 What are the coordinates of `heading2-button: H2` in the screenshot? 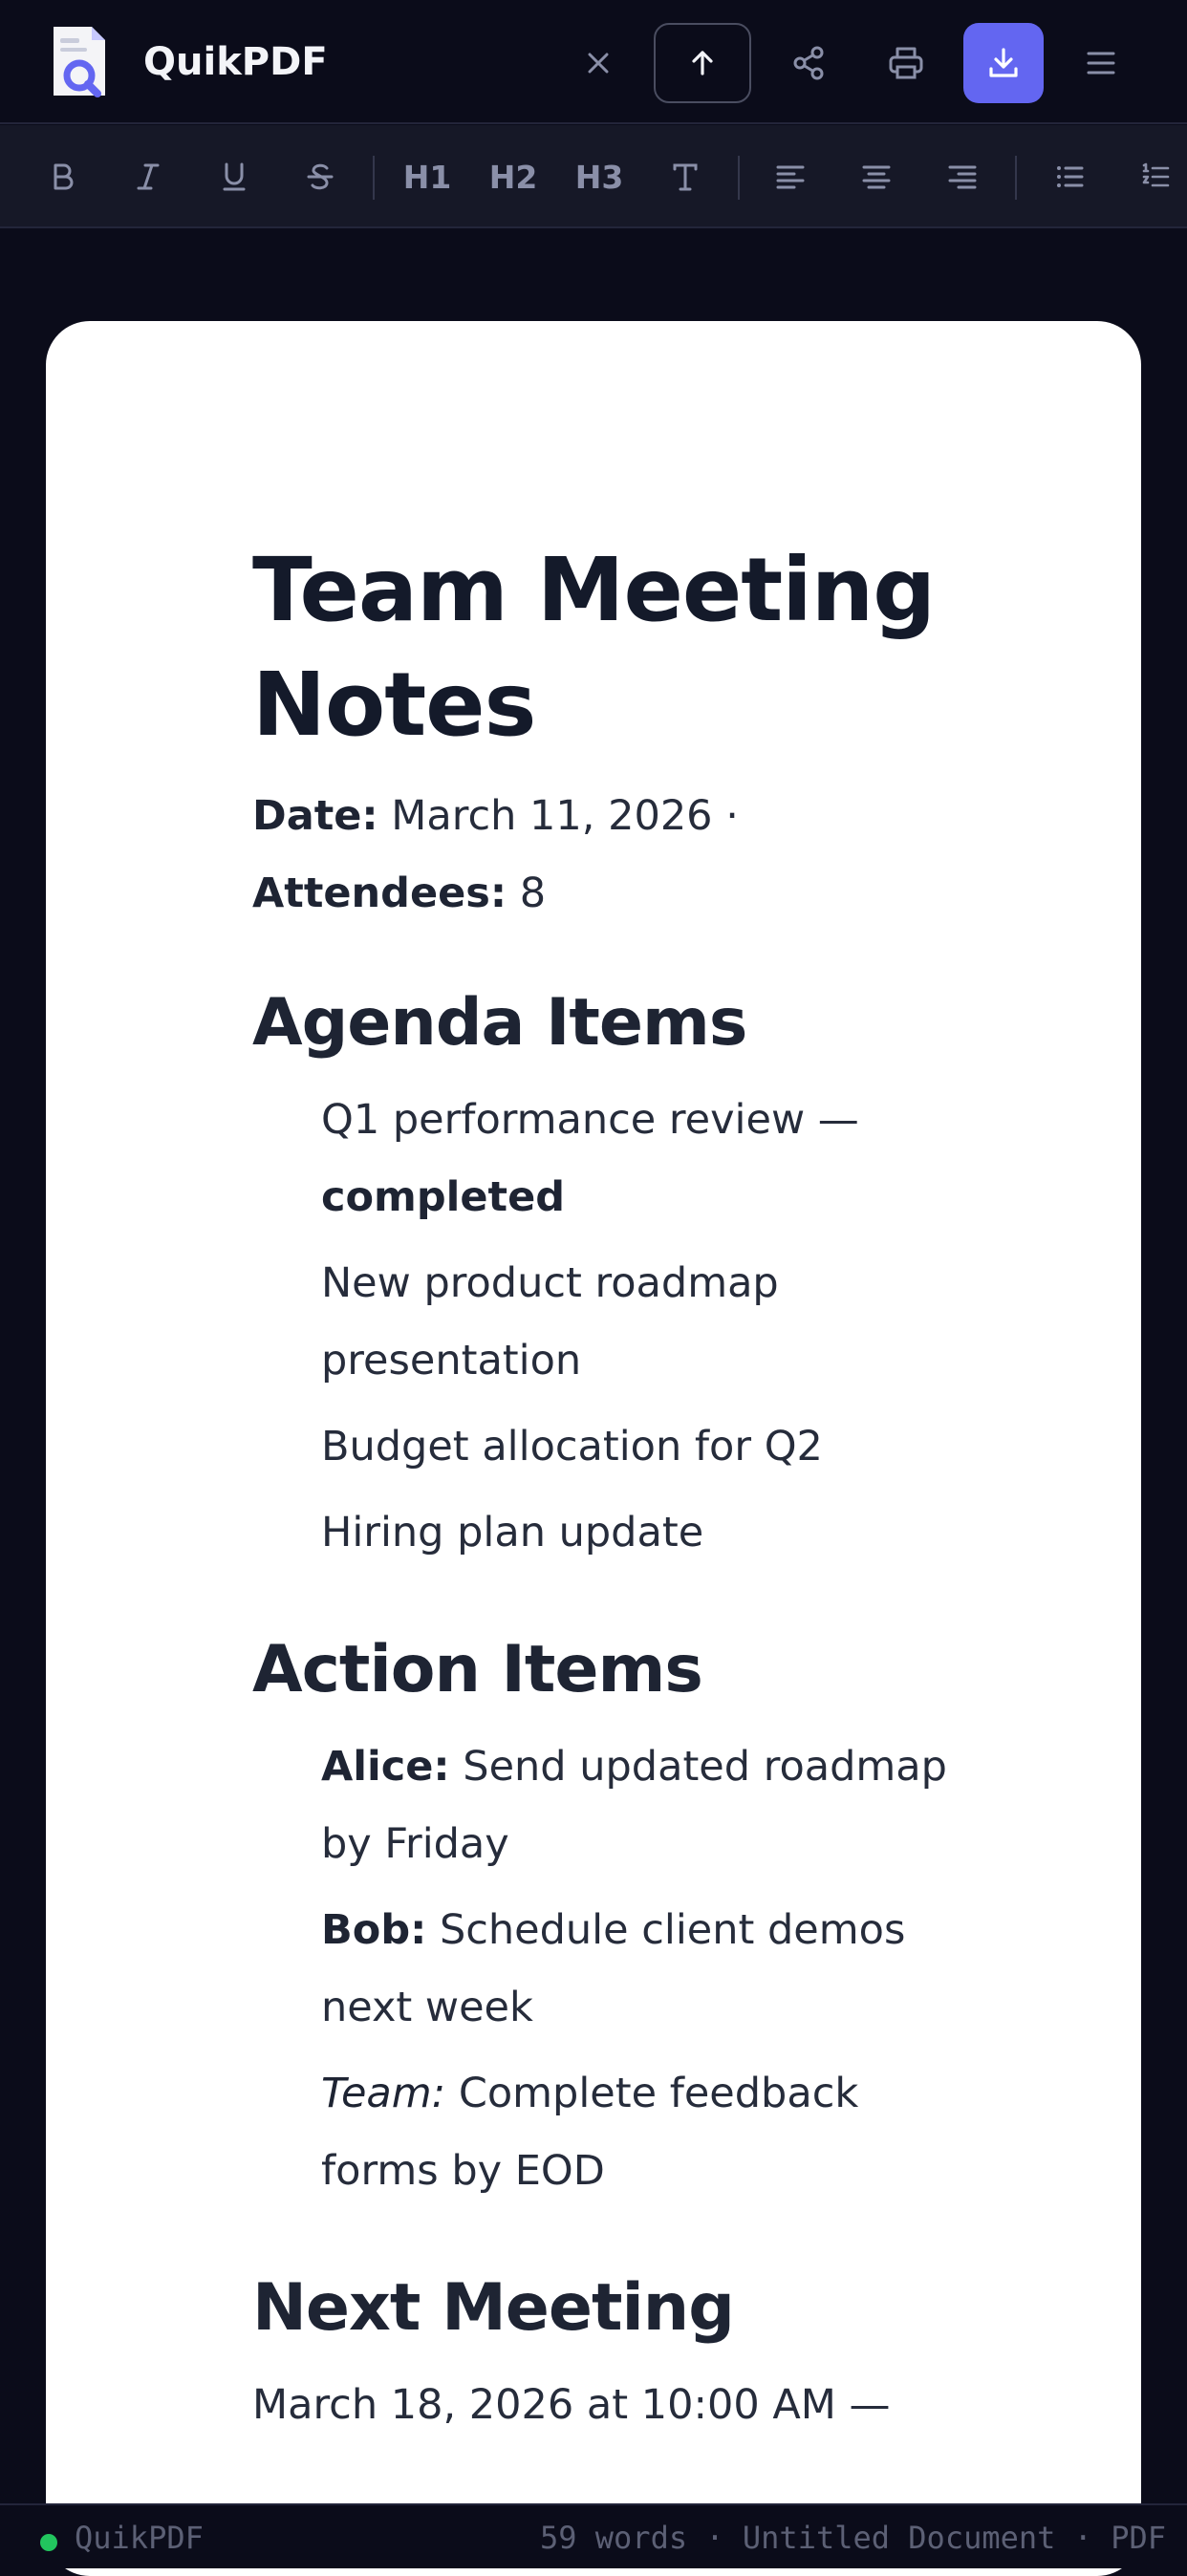 It's located at (513, 176).